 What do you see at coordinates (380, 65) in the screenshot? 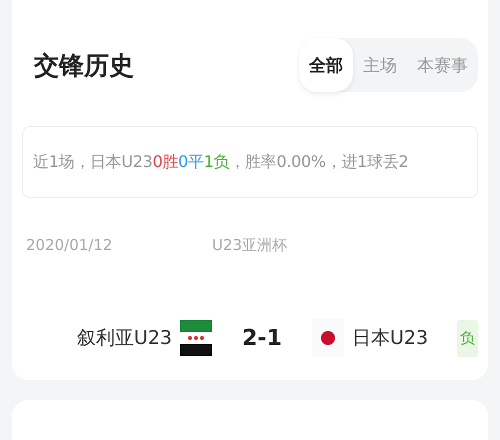
I see `filter-tab: 主场` at bounding box center [380, 65].